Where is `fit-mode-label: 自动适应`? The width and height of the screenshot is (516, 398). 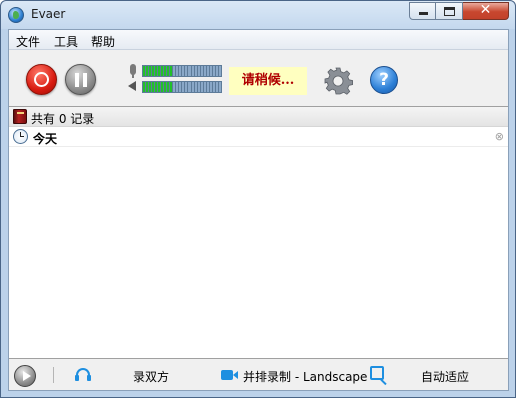
fit-mode-label: 自动适应 is located at coordinates (445, 376).